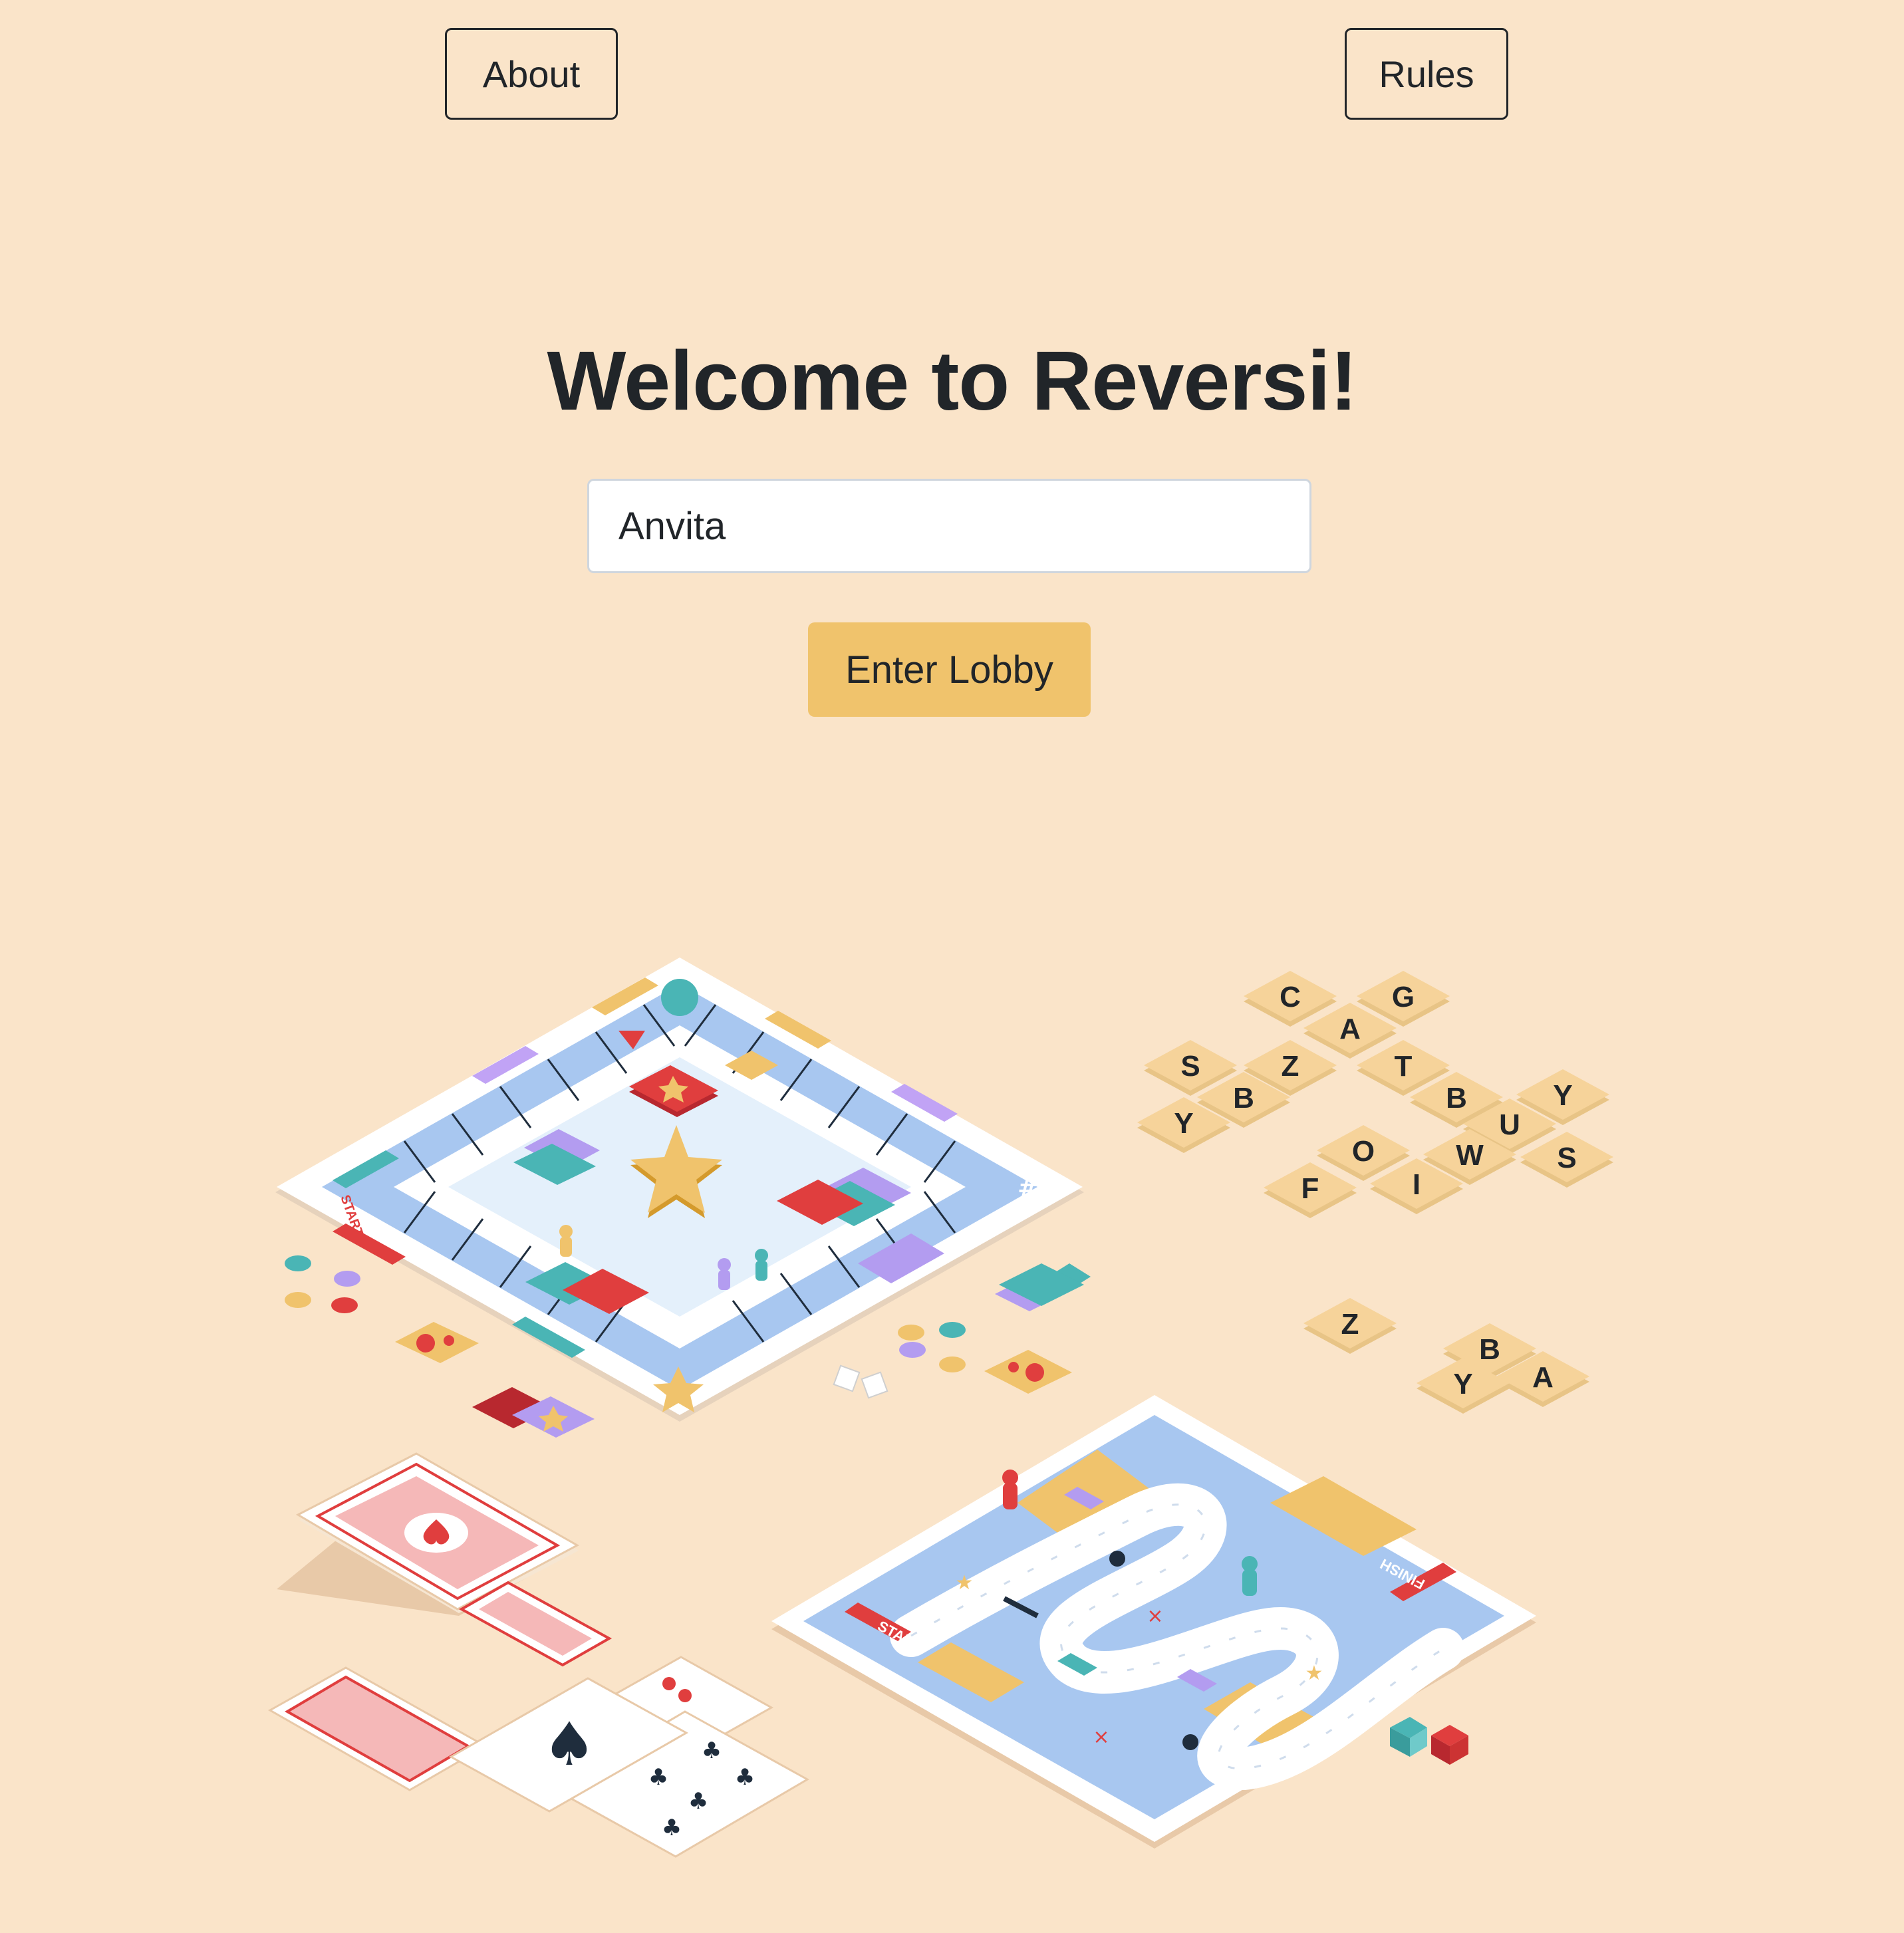  What do you see at coordinates (531, 74) in the screenshot?
I see `about-button: About` at bounding box center [531, 74].